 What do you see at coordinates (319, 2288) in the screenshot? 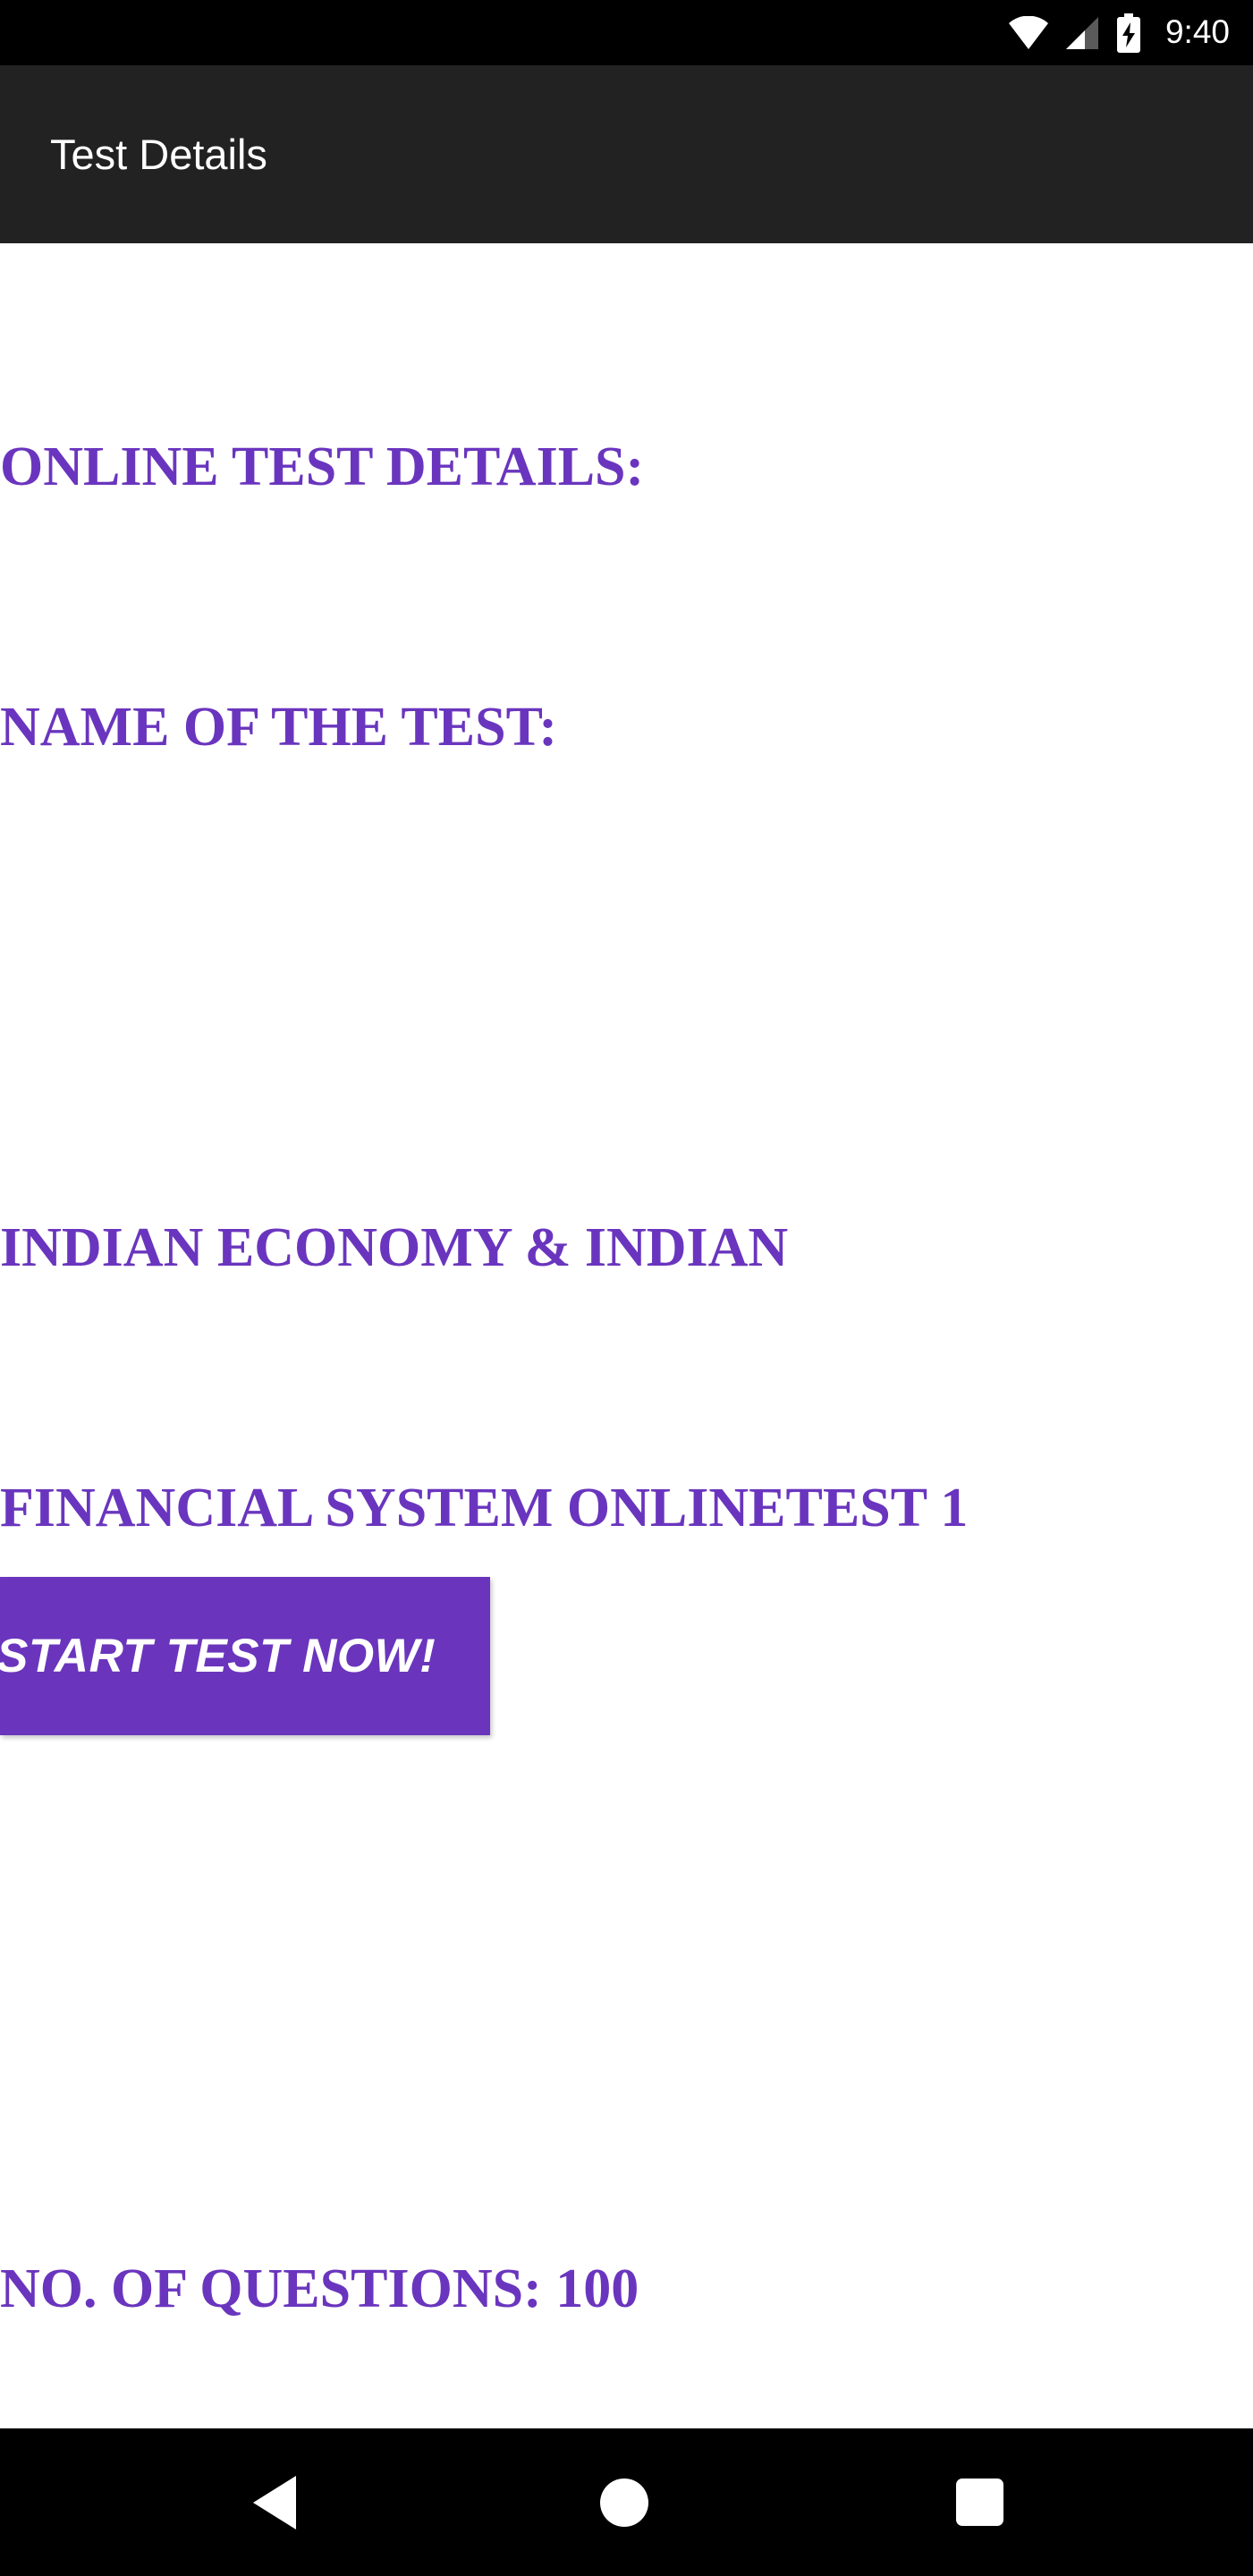
I see `detail-line-question-count: NO. OF QUESTIONS: 100` at bounding box center [319, 2288].